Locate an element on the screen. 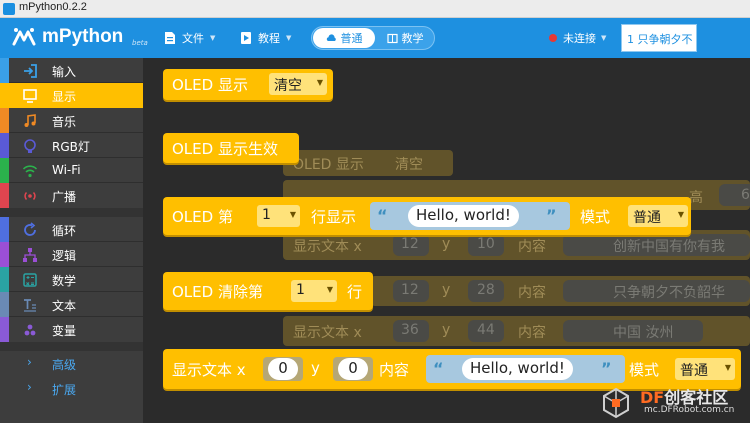 The width and height of the screenshot is (750, 423). y-input: 0 is located at coordinates (353, 369).